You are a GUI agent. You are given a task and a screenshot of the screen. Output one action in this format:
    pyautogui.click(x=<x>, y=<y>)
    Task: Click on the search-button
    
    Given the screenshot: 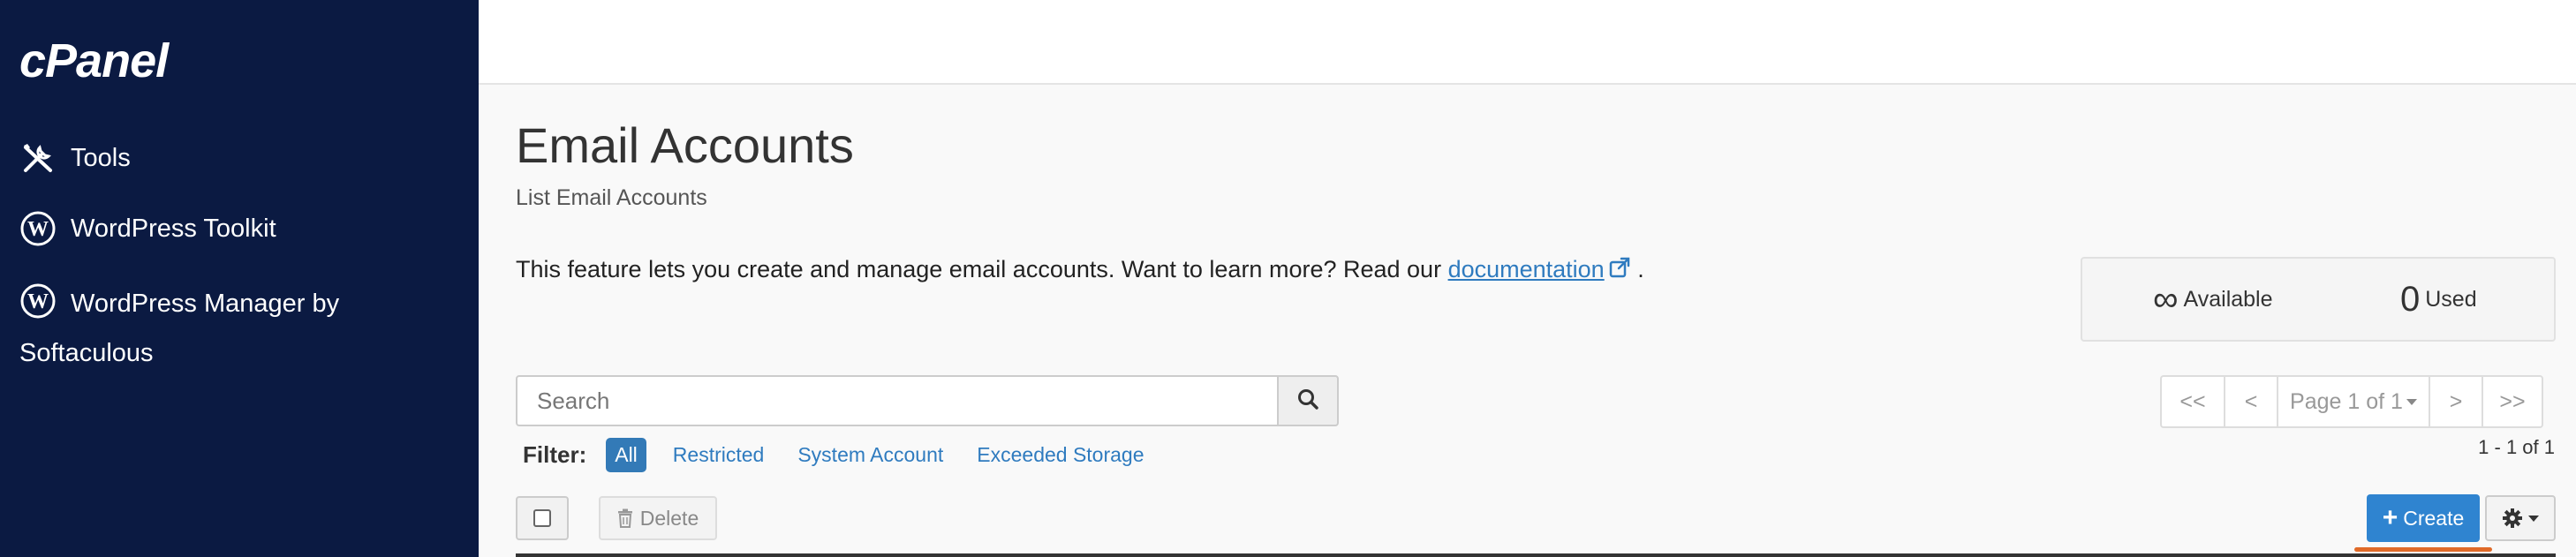 What is the action you would take?
    pyautogui.click(x=1308, y=400)
    